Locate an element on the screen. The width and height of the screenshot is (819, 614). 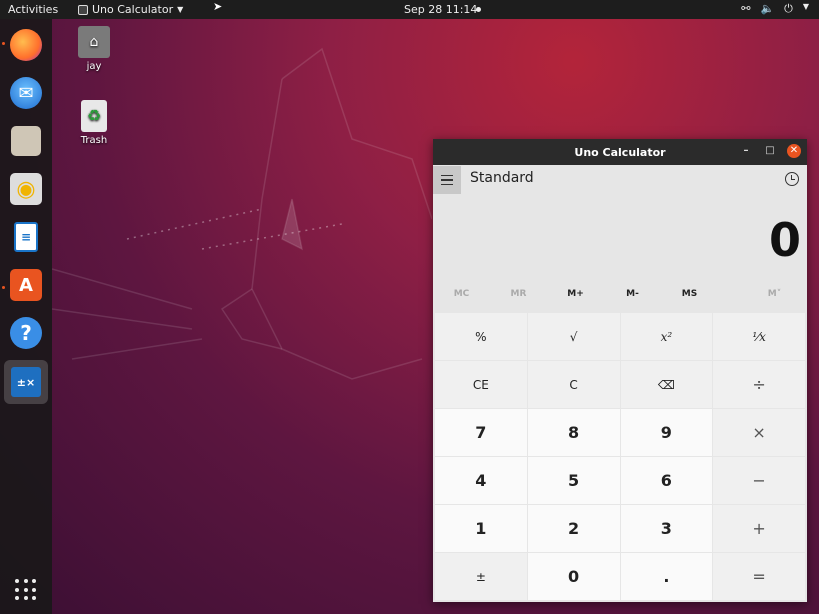
home-folder-icon: ⌂ is located at coordinates (94, 42).